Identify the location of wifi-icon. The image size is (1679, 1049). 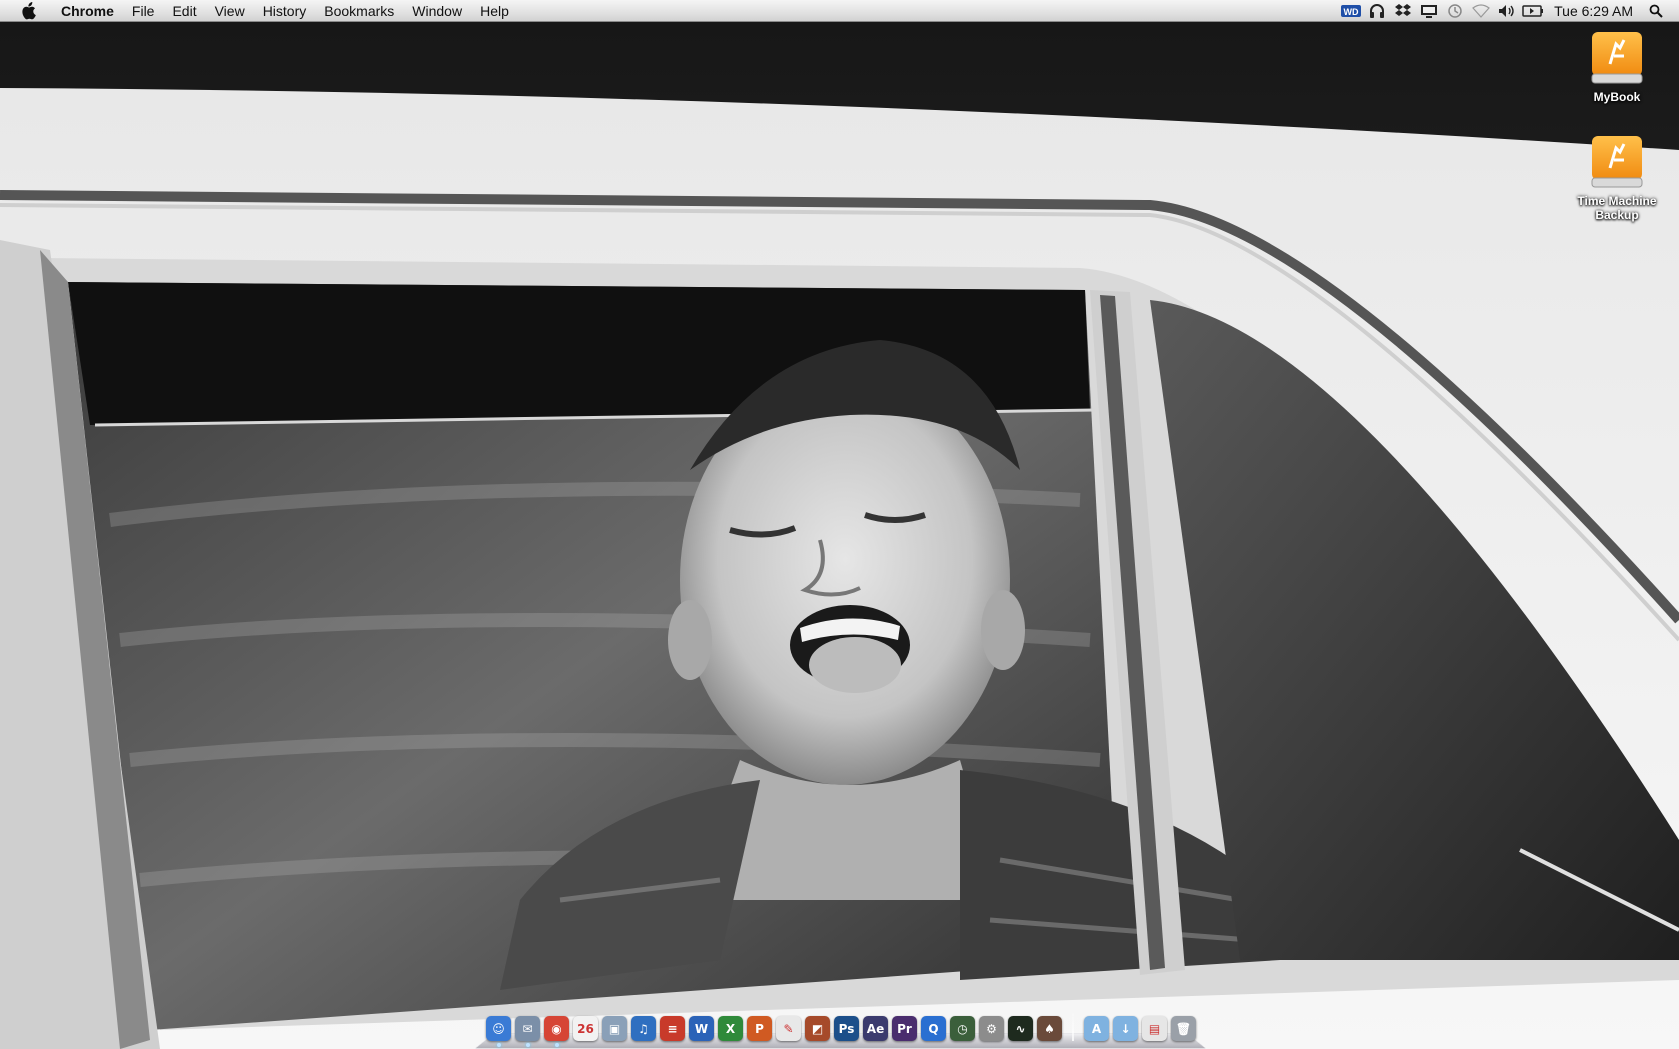
(1481, 11).